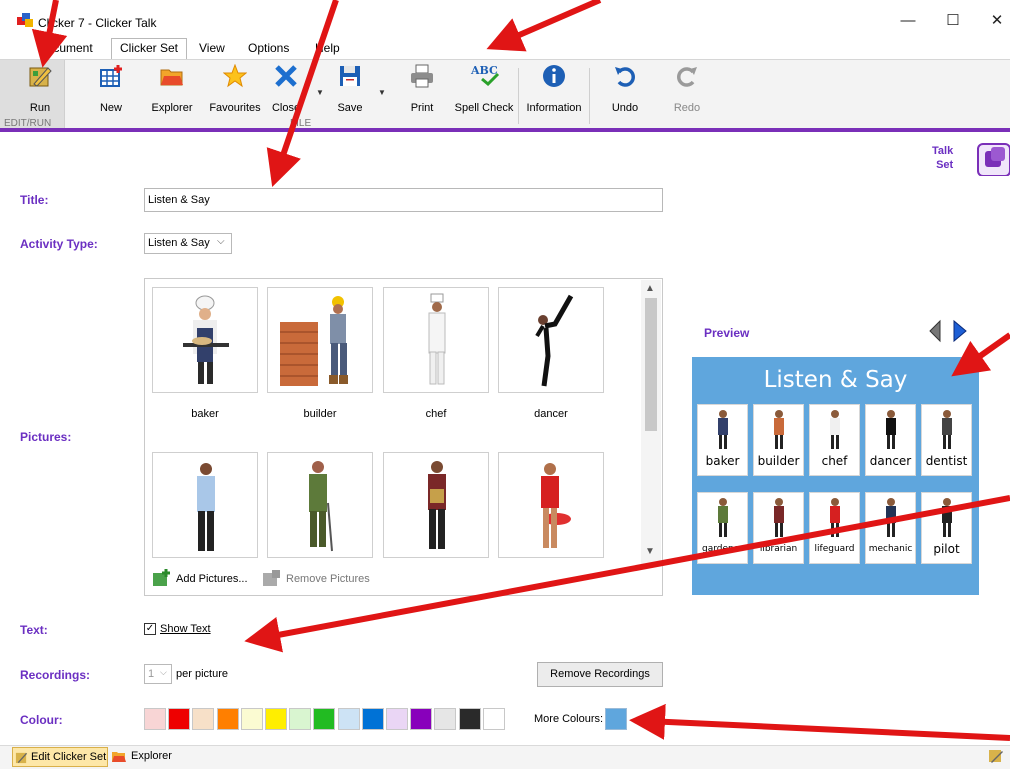 The height and width of the screenshot is (769, 1010). I want to click on info-icon, so click(554, 76).